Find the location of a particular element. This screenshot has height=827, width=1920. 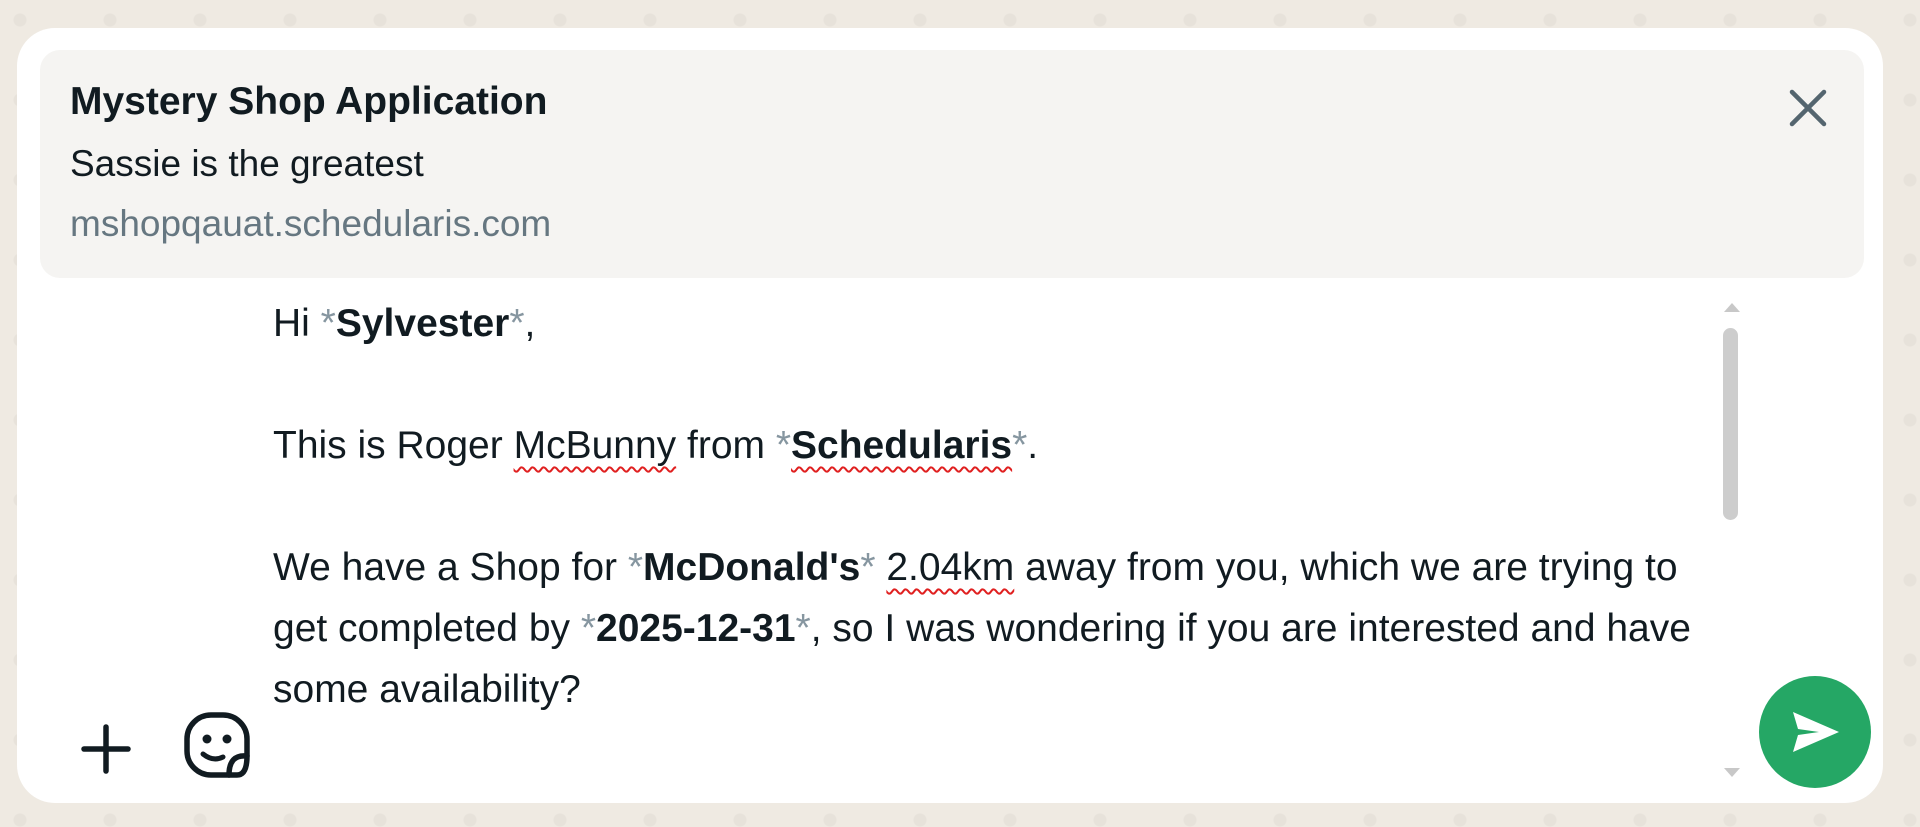

send-icon is located at coordinates (1816, 732).